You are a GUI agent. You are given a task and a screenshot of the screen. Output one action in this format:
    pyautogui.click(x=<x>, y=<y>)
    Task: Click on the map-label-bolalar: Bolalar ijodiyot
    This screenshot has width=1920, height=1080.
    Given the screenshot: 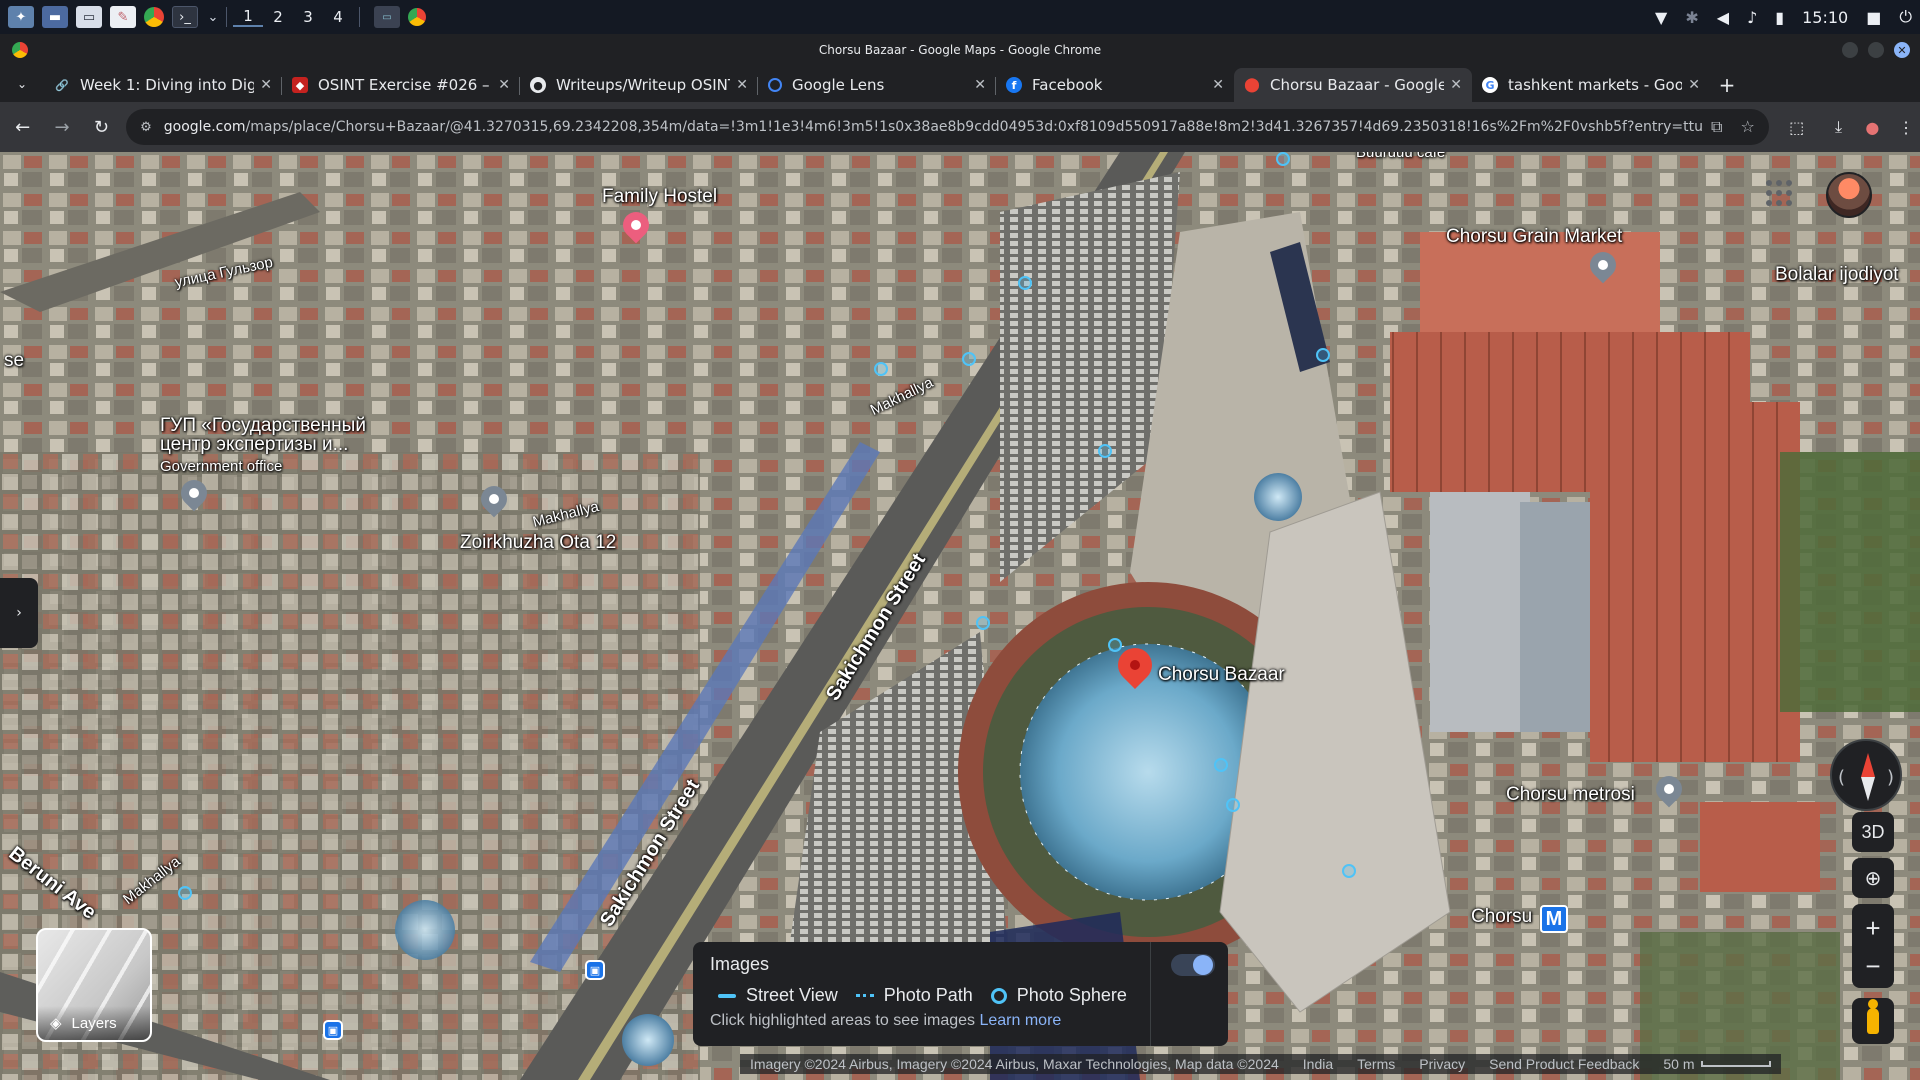 What is the action you would take?
    pyautogui.click(x=1837, y=275)
    